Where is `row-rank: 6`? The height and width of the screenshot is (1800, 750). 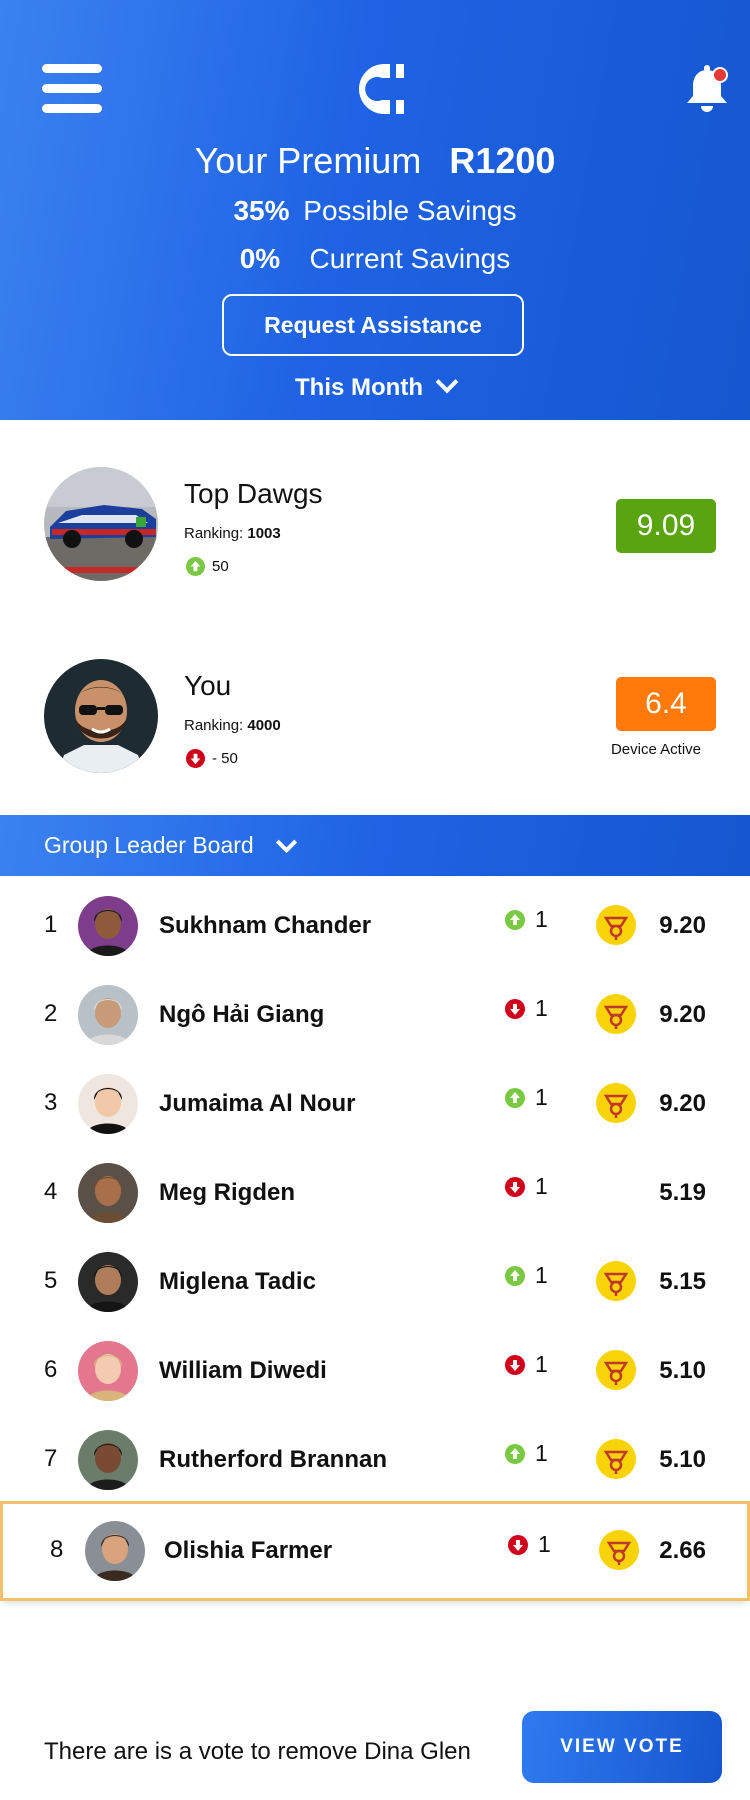 row-rank: 6 is located at coordinates (51, 1369).